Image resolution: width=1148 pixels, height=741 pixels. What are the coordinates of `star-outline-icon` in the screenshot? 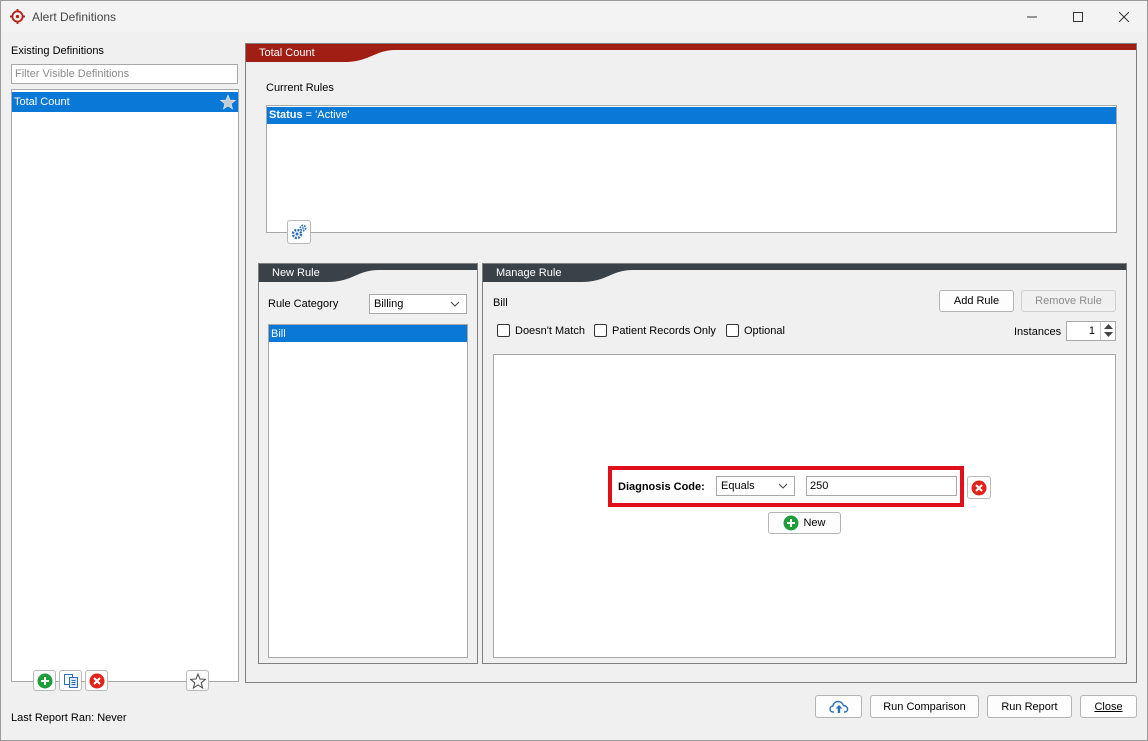 It's located at (197, 680).